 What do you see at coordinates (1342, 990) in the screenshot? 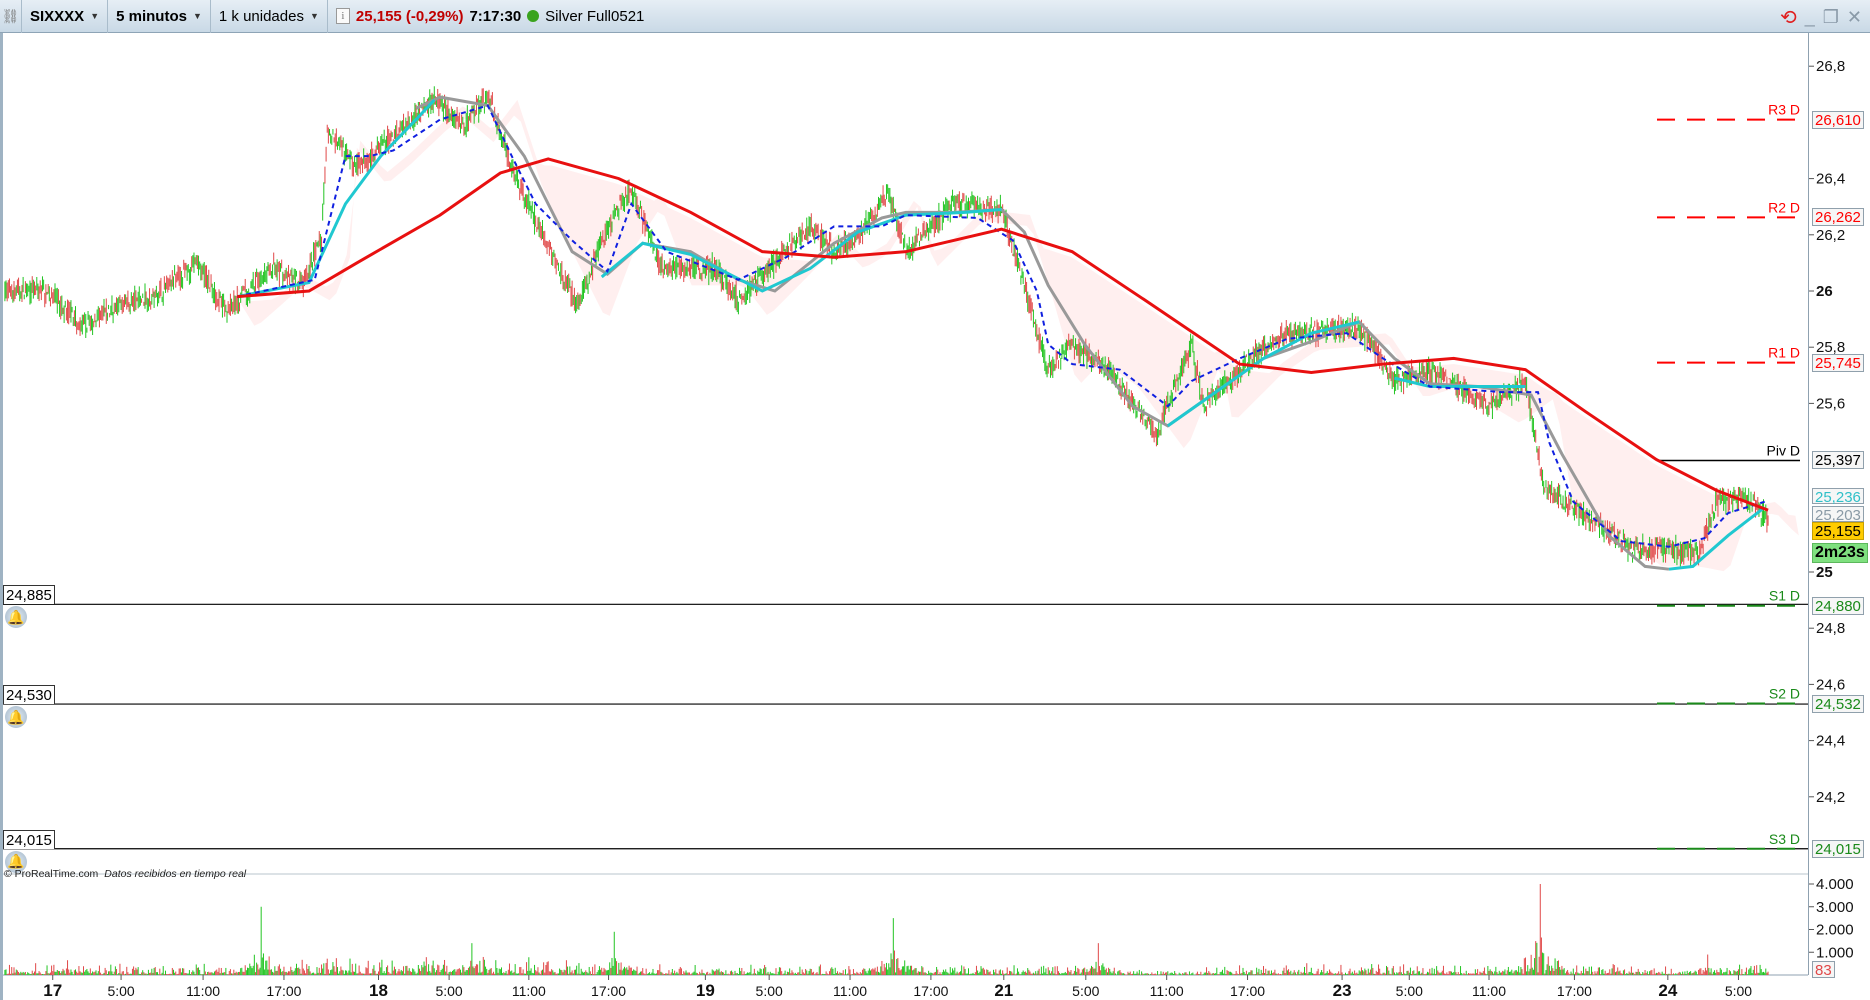
I see `time-tick-label: 23` at bounding box center [1342, 990].